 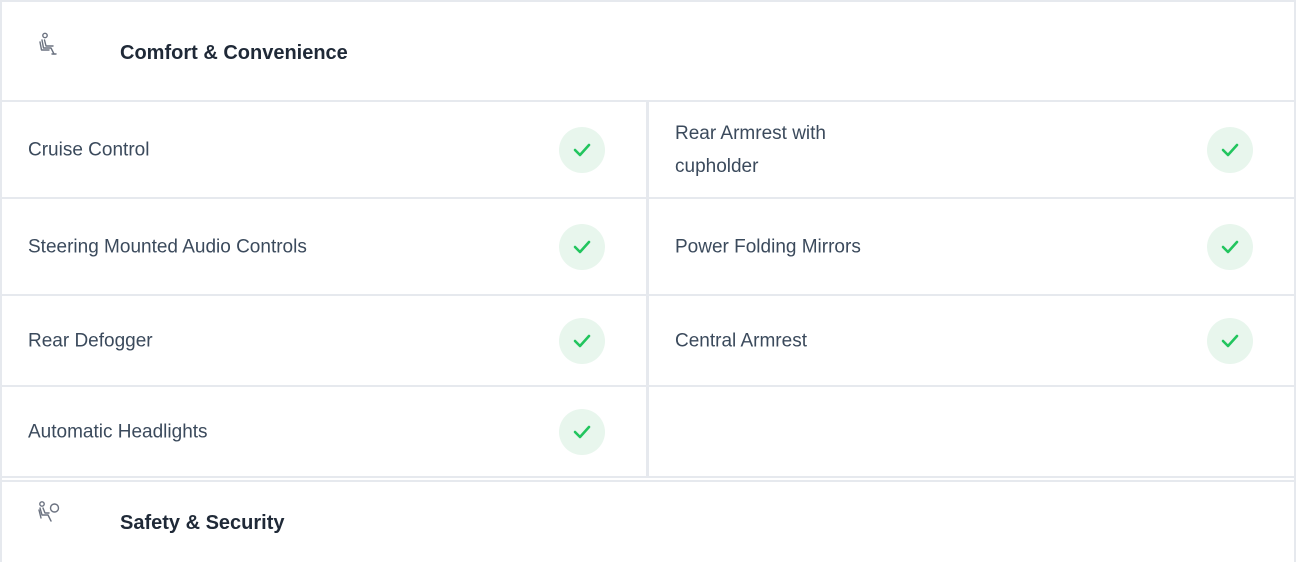 I want to click on feature-label: Central Armrest, so click(x=741, y=340).